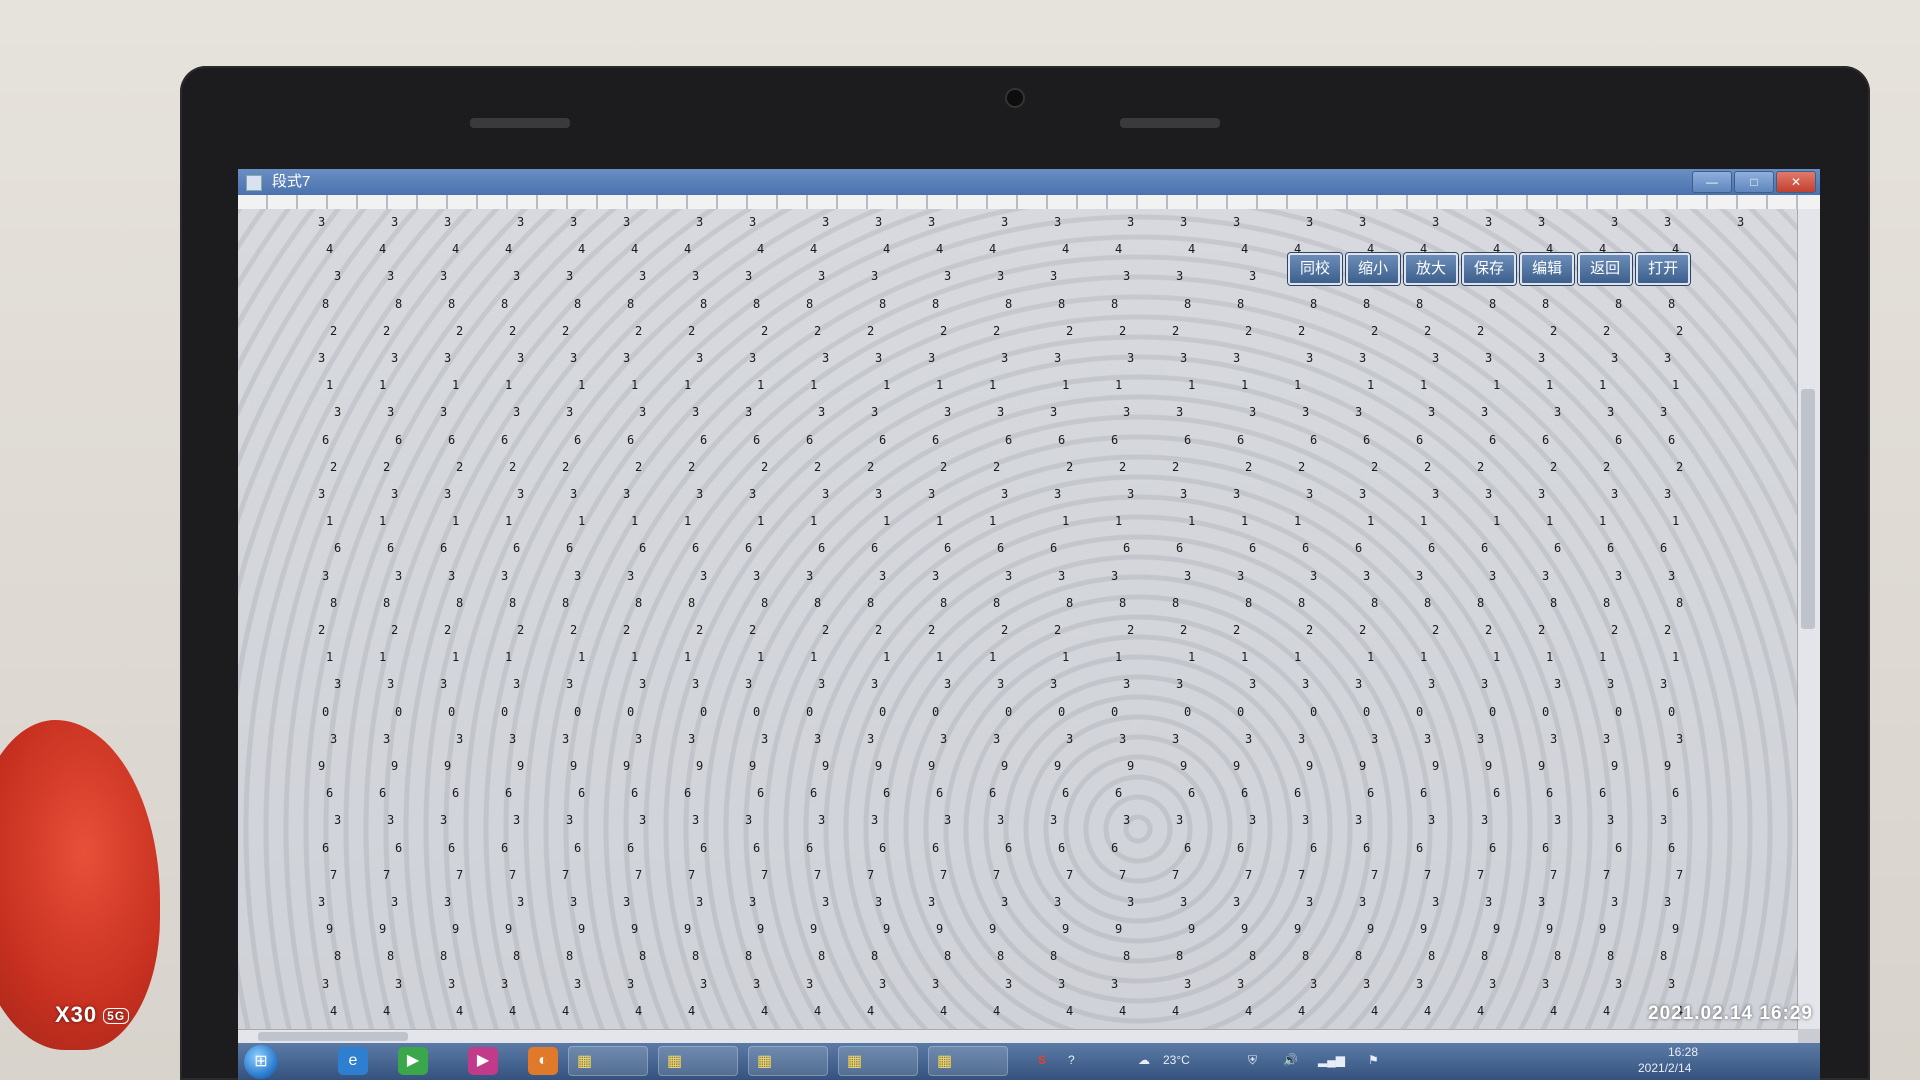 This screenshot has height=1080, width=1920. Describe the element at coordinates (543, 1061) in the screenshot. I see `app-icon-orange: ◐` at that location.